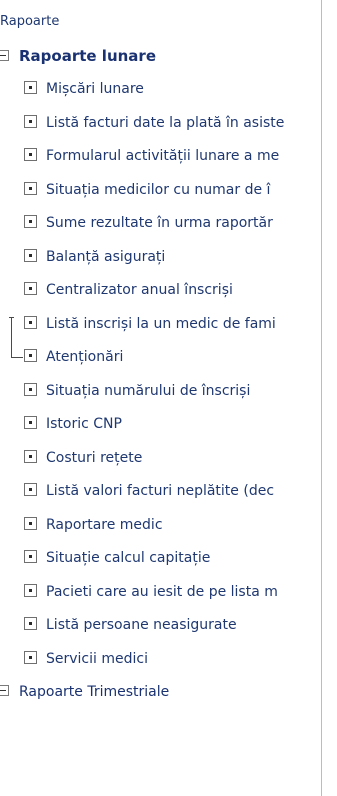 This screenshot has width=337, height=796. Describe the element at coordinates (172, 659) in the screenshot. I see `tree-item-servicii-medici: Servicii medici` at that location.